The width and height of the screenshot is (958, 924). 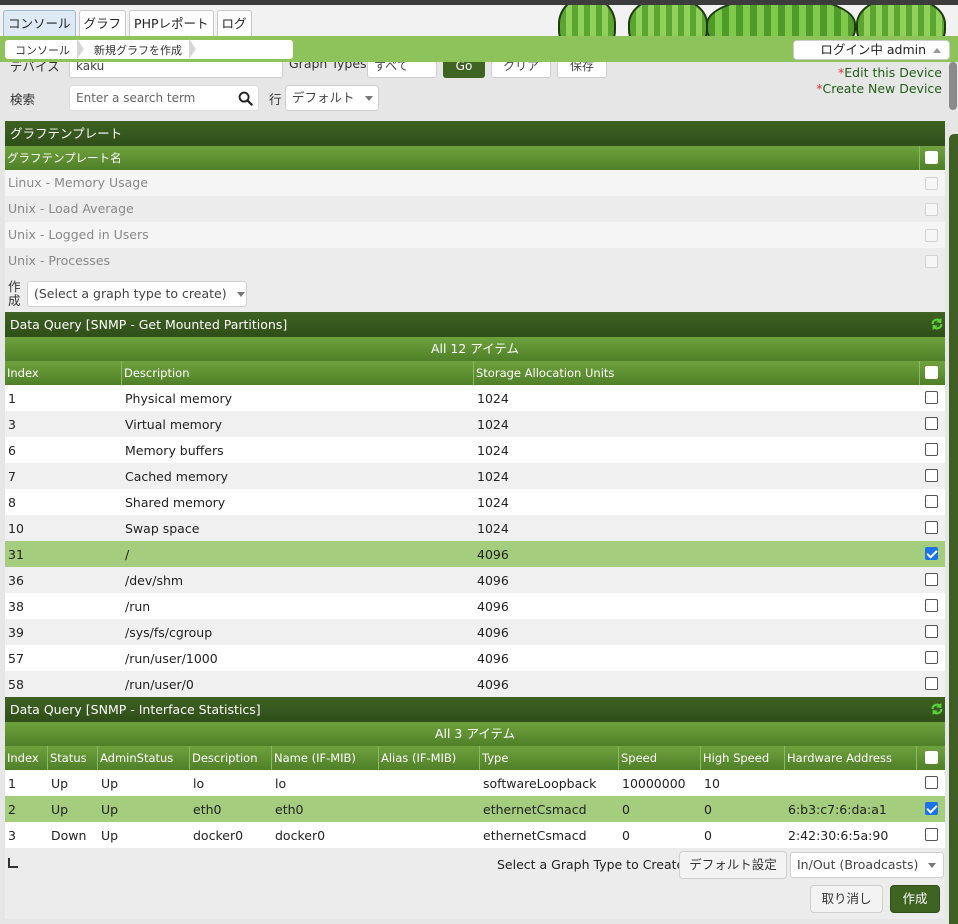 What do you see at coordinates (475, 783) in the screenshot?
I see `table-row: 1 Up Up lo lo softwareLoopback 10000000 10` at bounding box center [475, 783].